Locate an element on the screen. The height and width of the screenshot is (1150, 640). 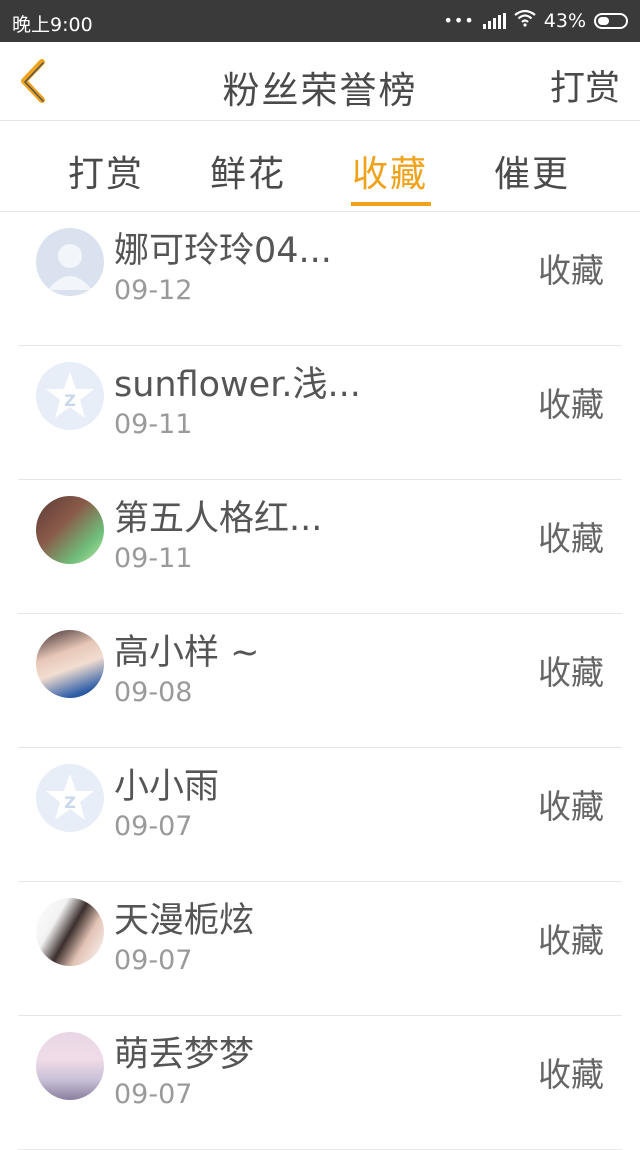
fan-date: 09-12 is located at coordinates (153, 290).